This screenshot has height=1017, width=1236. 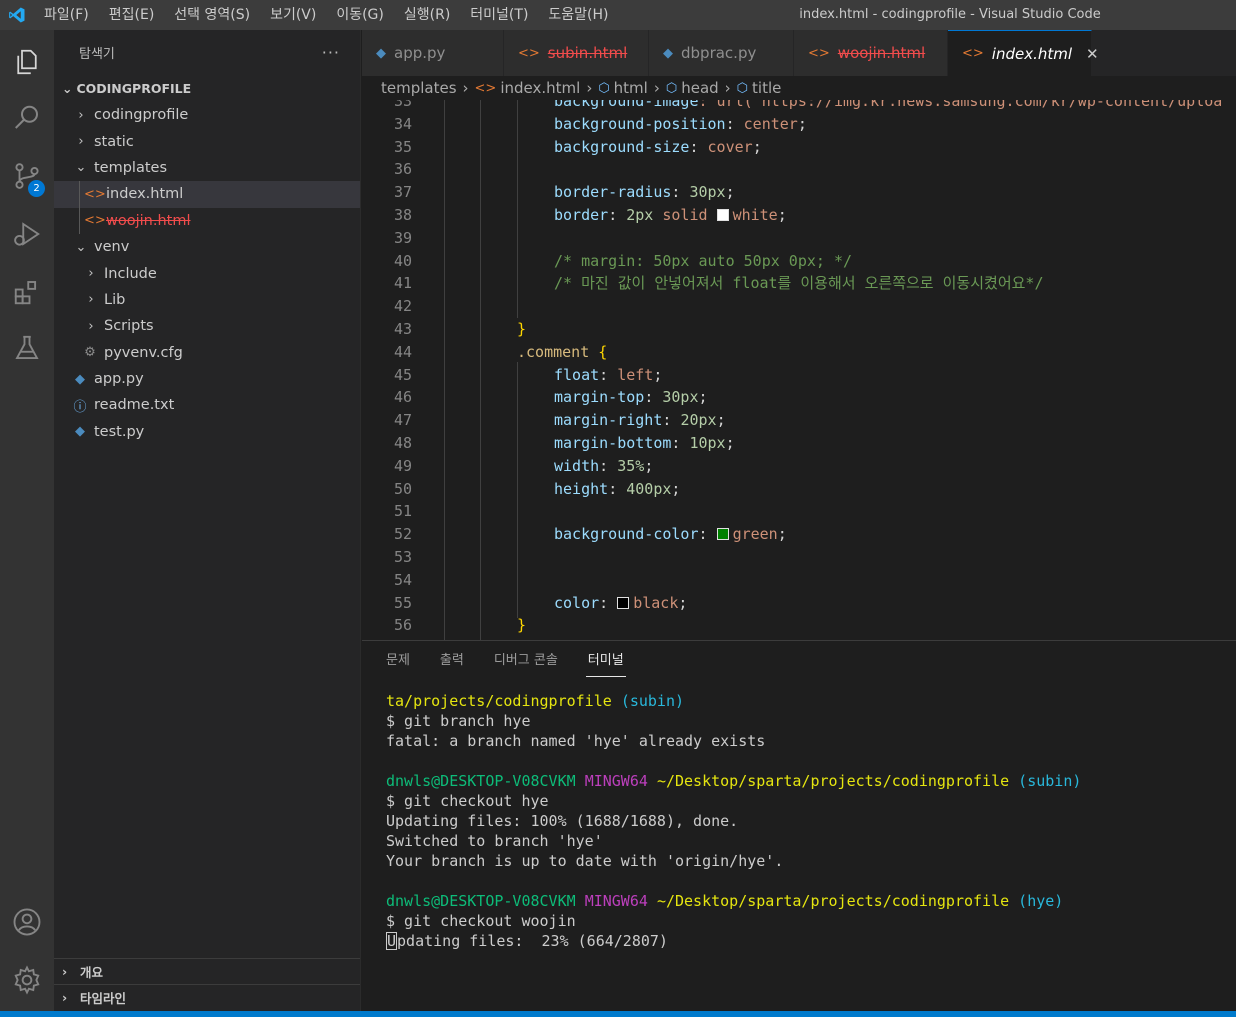 I want to click on menu-help: 도움말(H), so click(x=578, y=15).